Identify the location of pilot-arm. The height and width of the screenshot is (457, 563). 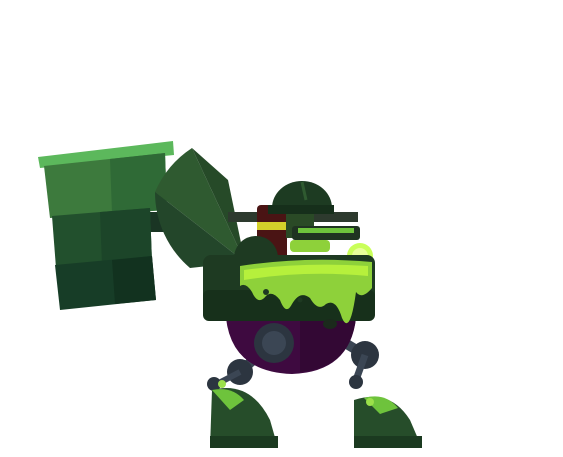
(310, 246).